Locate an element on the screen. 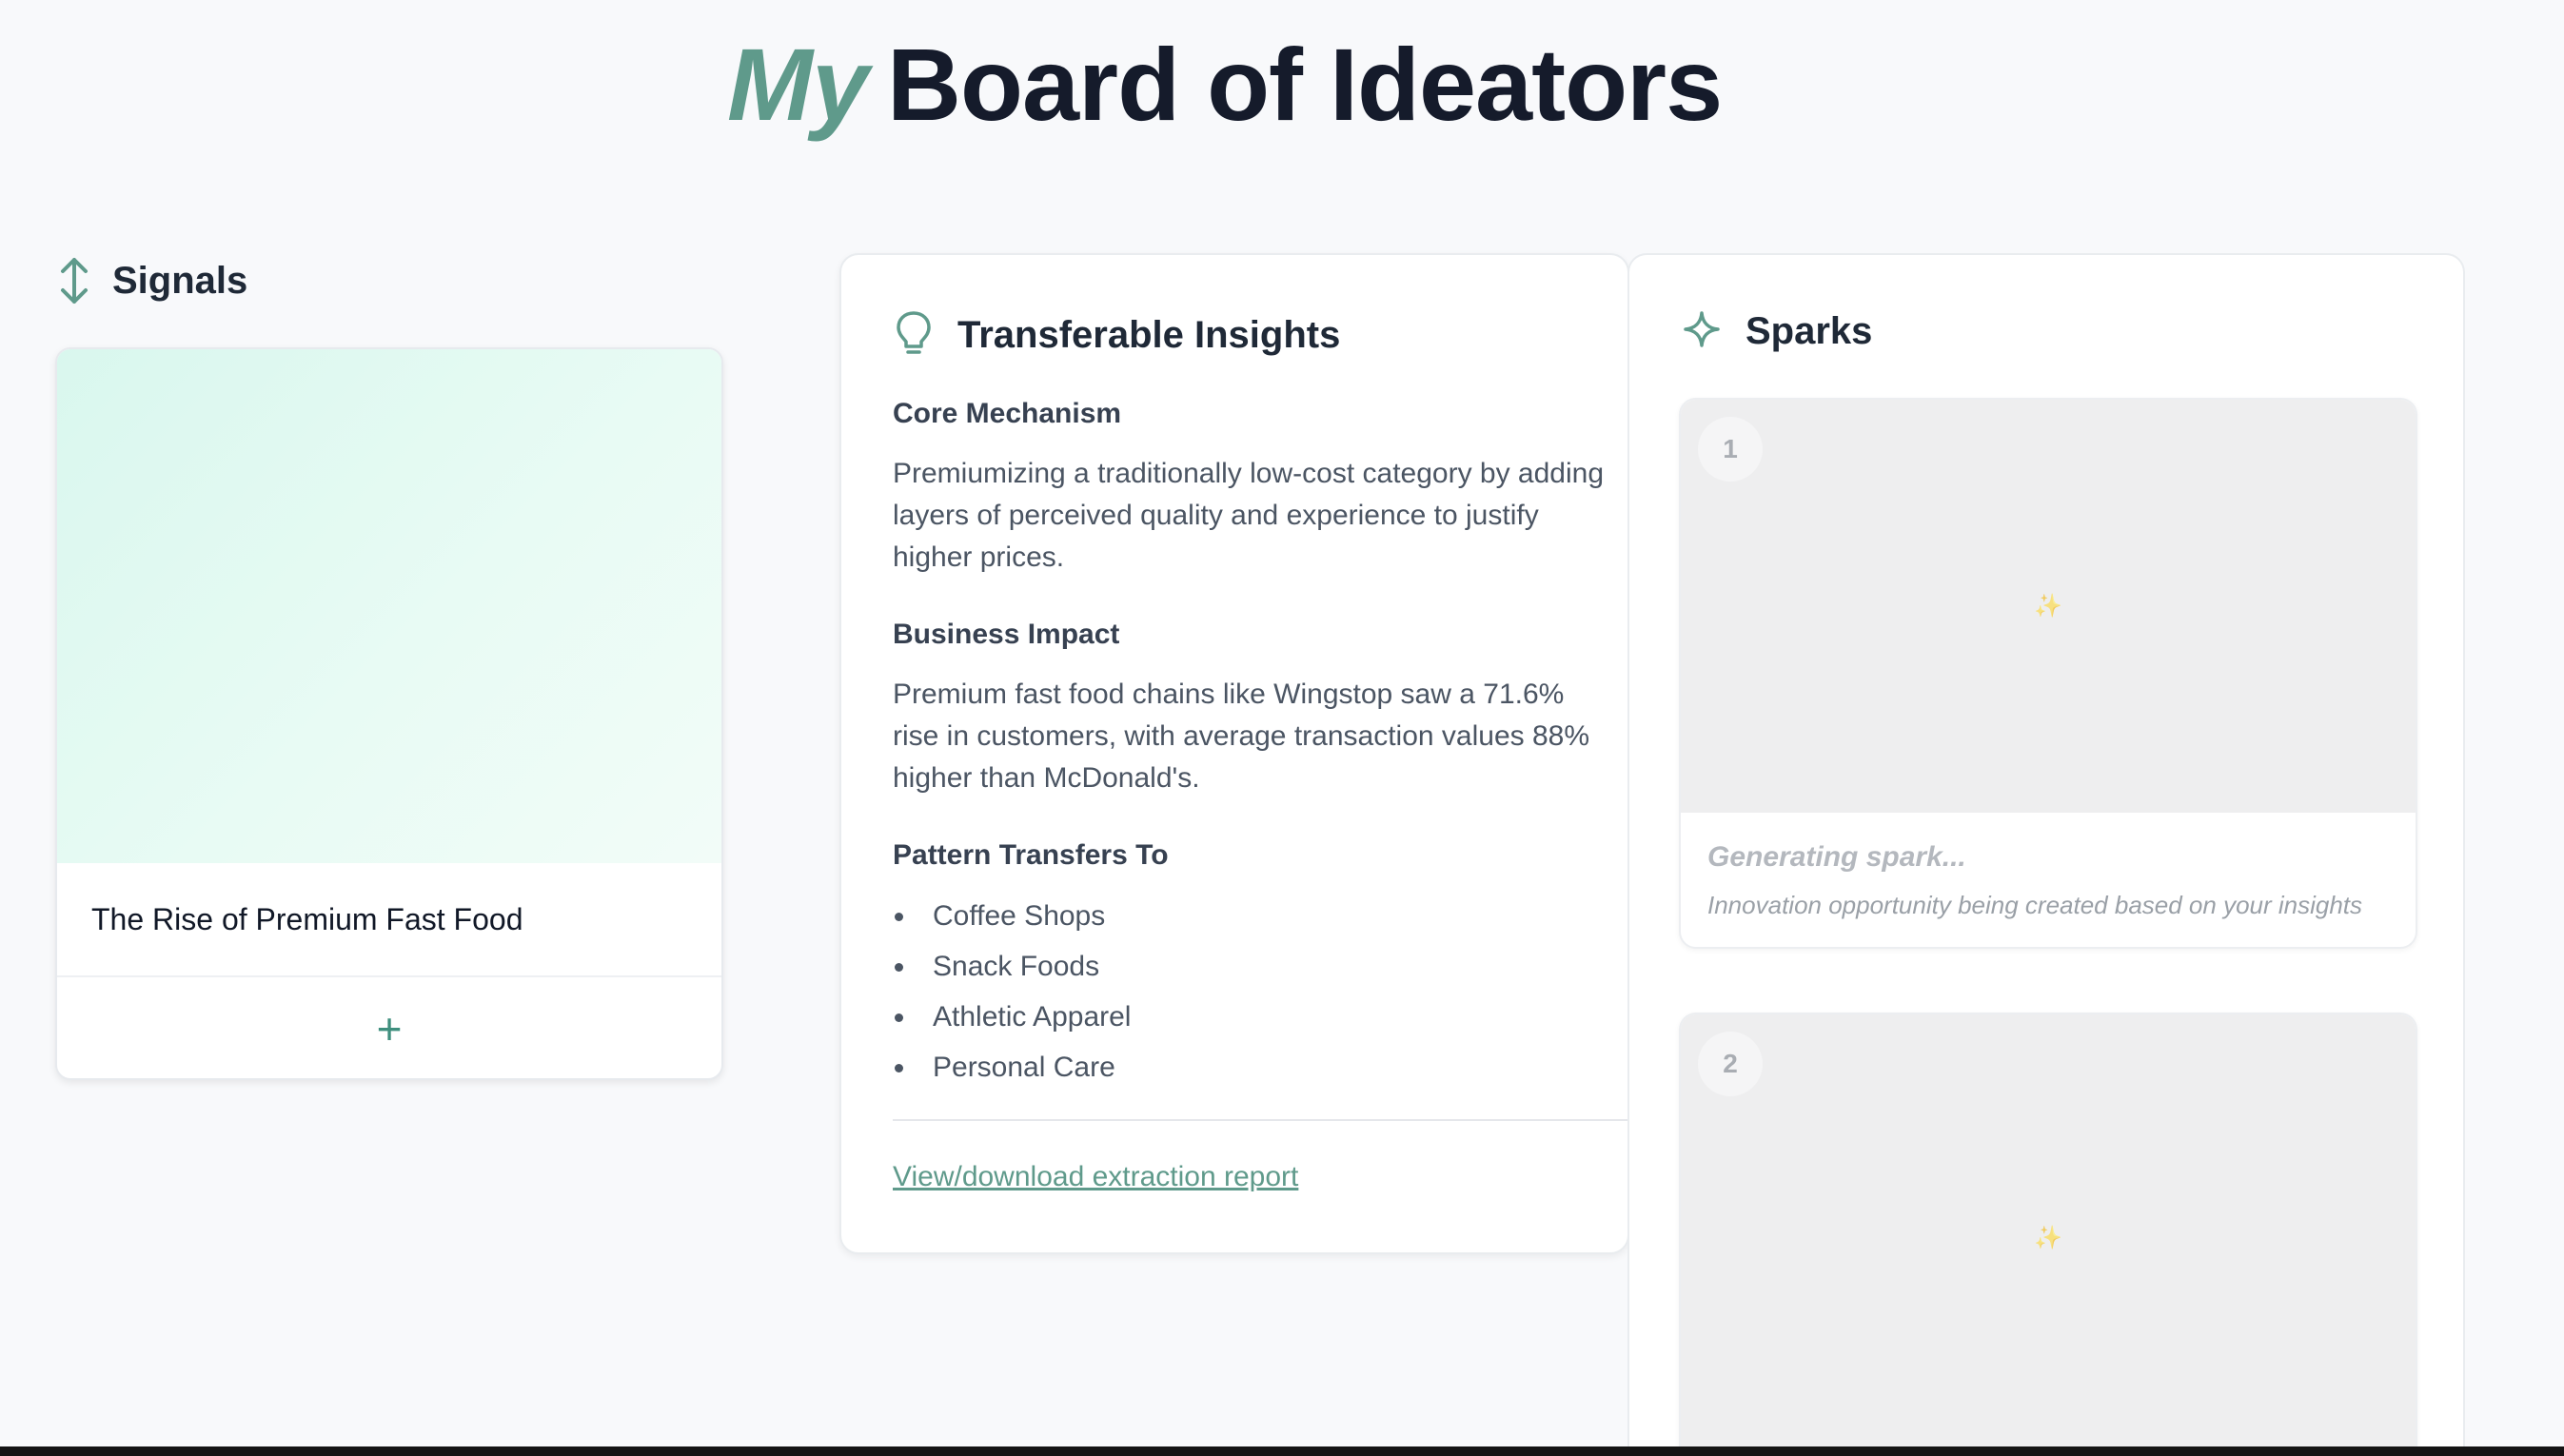 The image size is (2564, 1456). sparks-title: Sparks is located at coordinates (1809, 331).